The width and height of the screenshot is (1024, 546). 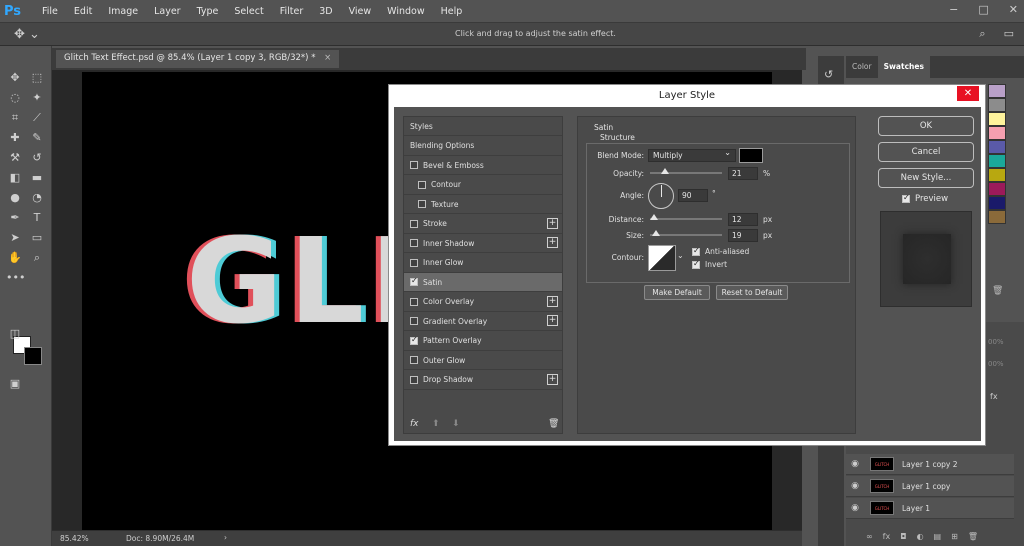 What do you see at coordinates (983, 9) in the screenshot?
I see `maximize-icon: □` at bounding box center [983, 9].